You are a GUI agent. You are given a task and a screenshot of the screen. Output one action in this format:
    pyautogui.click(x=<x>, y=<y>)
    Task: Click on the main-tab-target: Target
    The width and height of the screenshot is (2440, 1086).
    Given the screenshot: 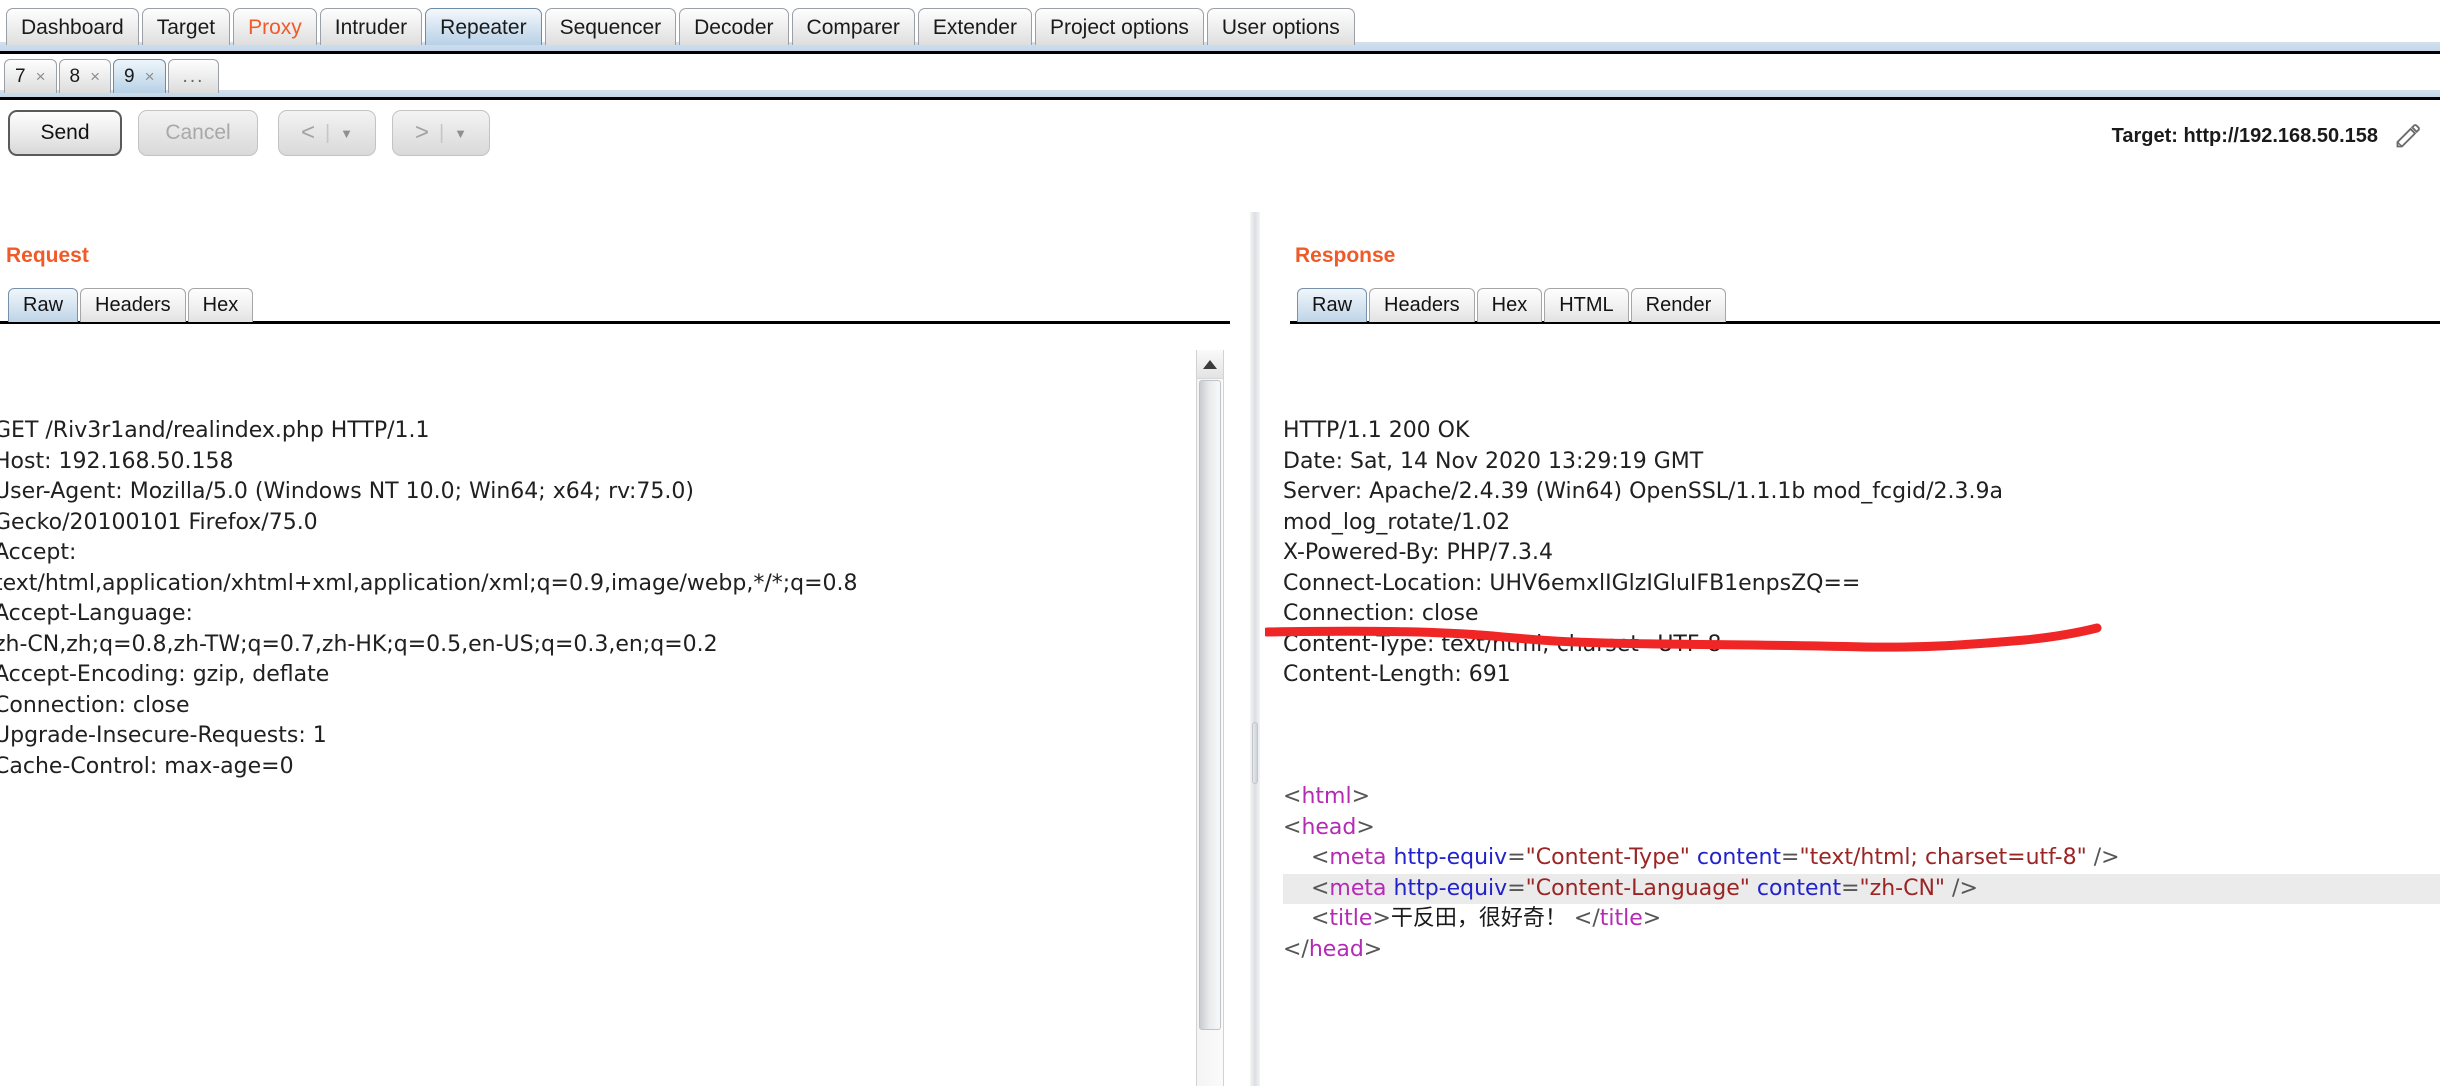 What is the action you would take?
    pyautogui.click(x=186, y=26)
    